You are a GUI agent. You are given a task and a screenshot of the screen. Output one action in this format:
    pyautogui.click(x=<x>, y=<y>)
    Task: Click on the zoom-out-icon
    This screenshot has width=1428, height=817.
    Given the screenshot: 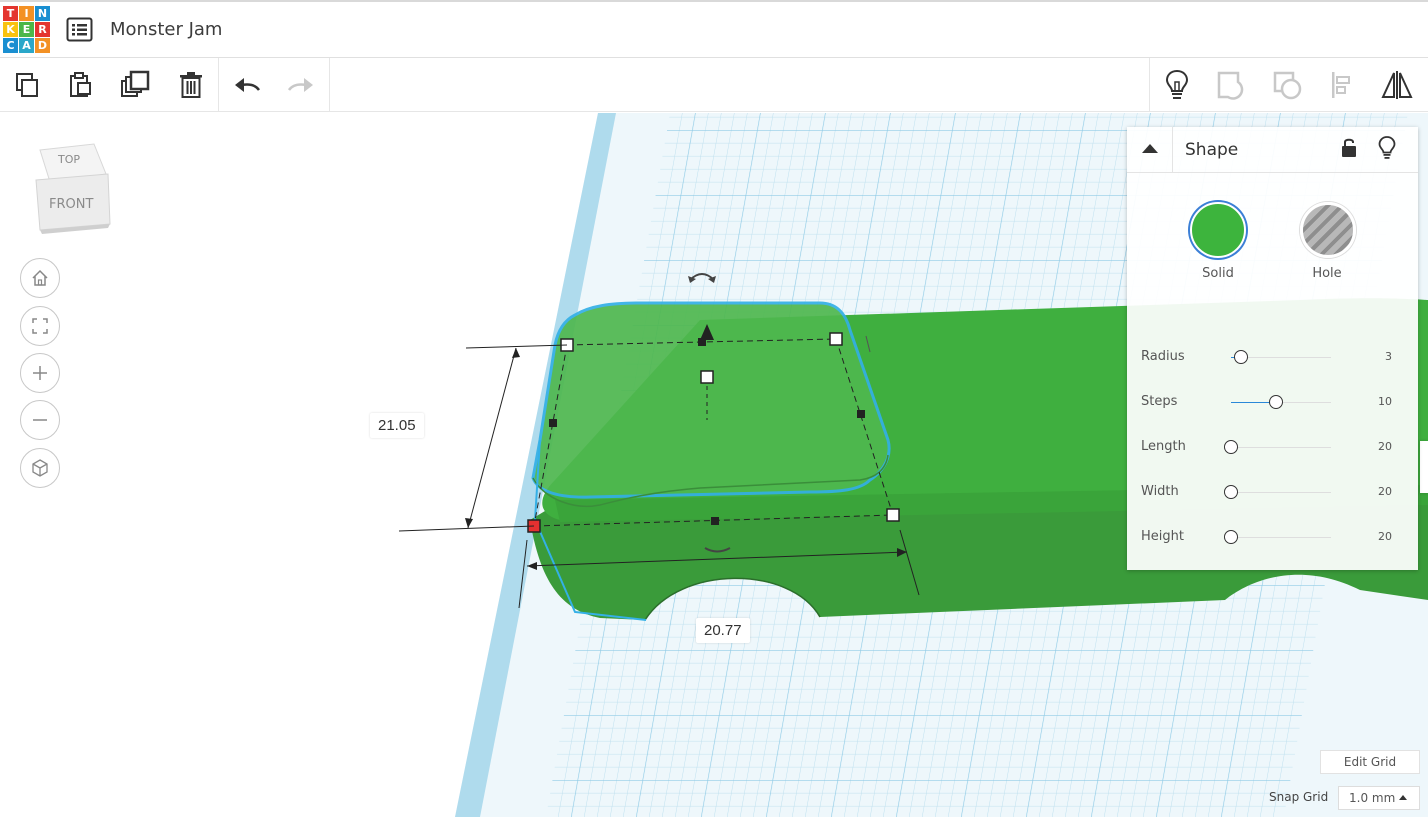 What is the action you would take?
    pyautogui.click(x=40, y=420)
    